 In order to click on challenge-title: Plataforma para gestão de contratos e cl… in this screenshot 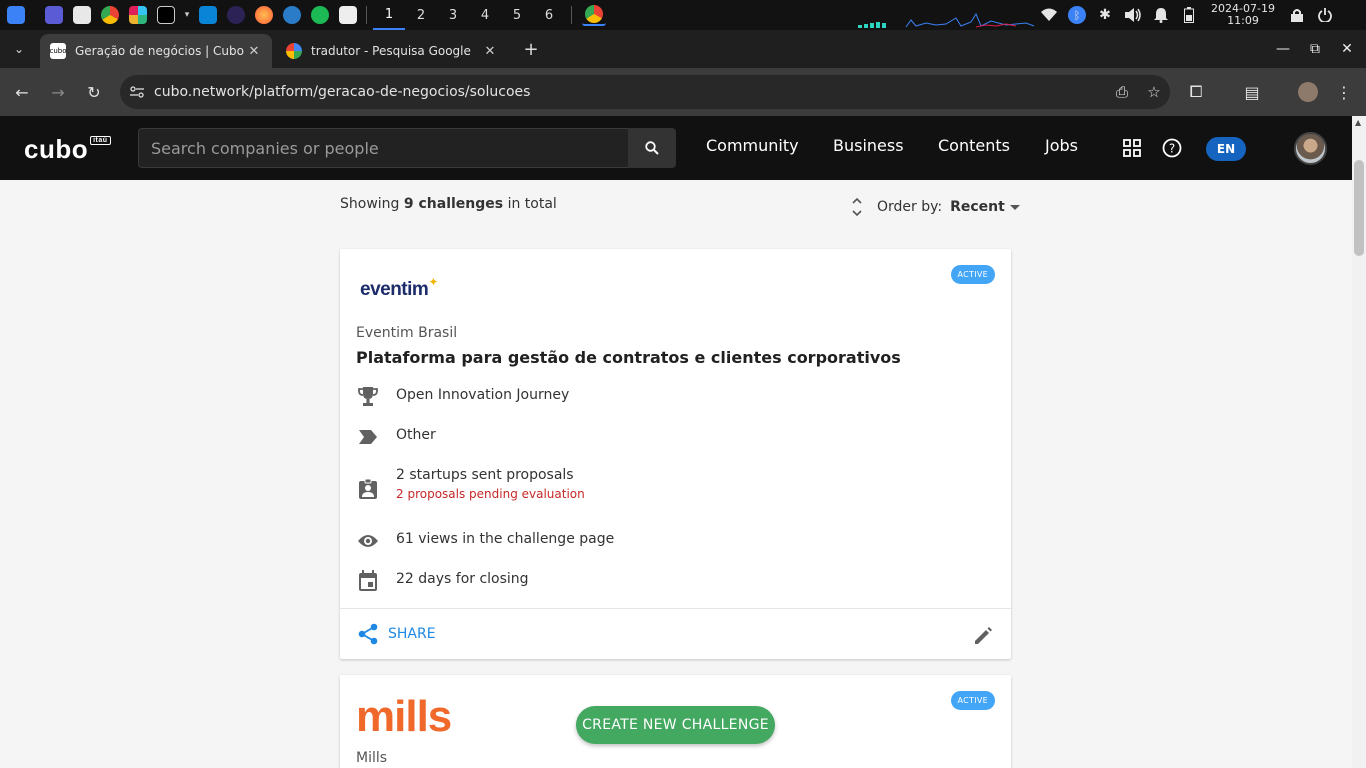, I will do `click(628, 357)`.